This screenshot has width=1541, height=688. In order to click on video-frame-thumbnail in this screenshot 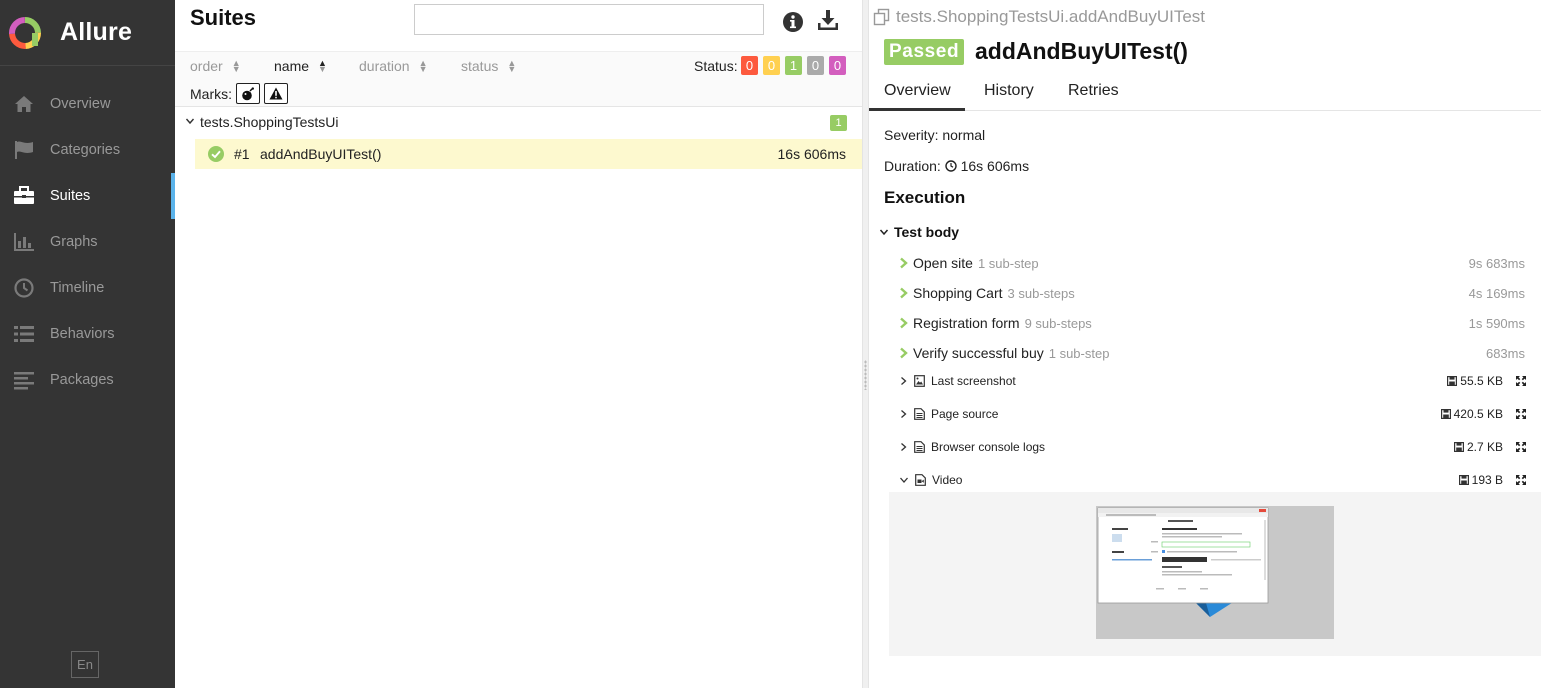, I will do `click(1215, 572)`.